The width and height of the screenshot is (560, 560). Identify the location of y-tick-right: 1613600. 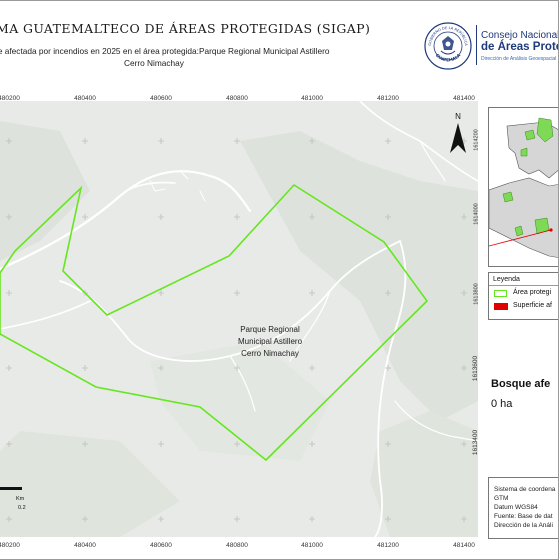
(476, 368).